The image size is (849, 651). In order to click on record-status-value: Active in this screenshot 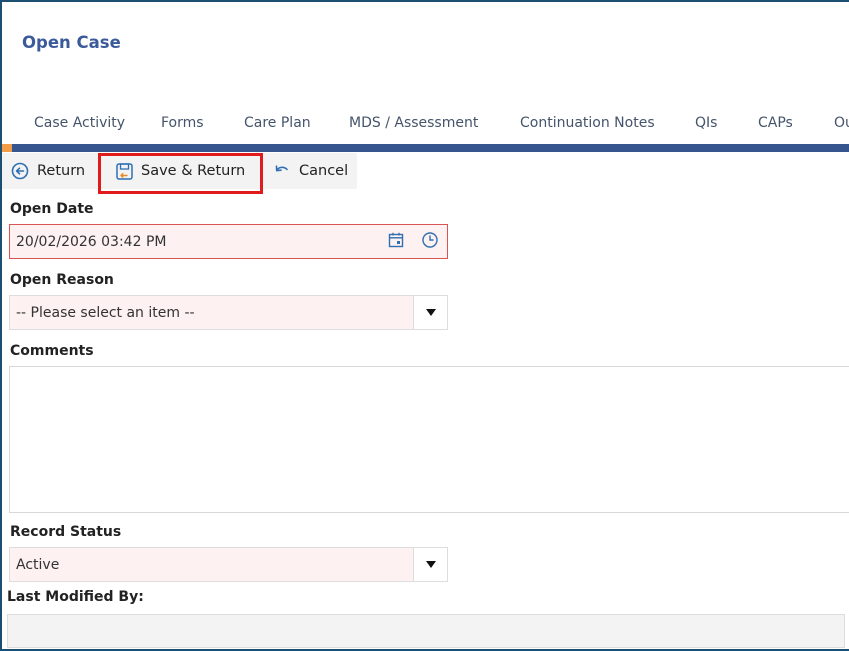, I will do `click(38, 564)`.